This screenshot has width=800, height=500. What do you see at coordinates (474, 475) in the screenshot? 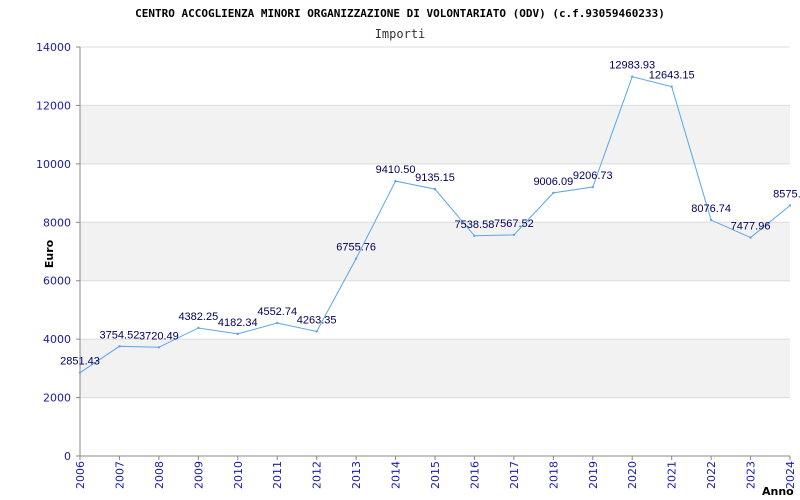
I see `x-tick-label: 2016` at bounding box center [474, 475].